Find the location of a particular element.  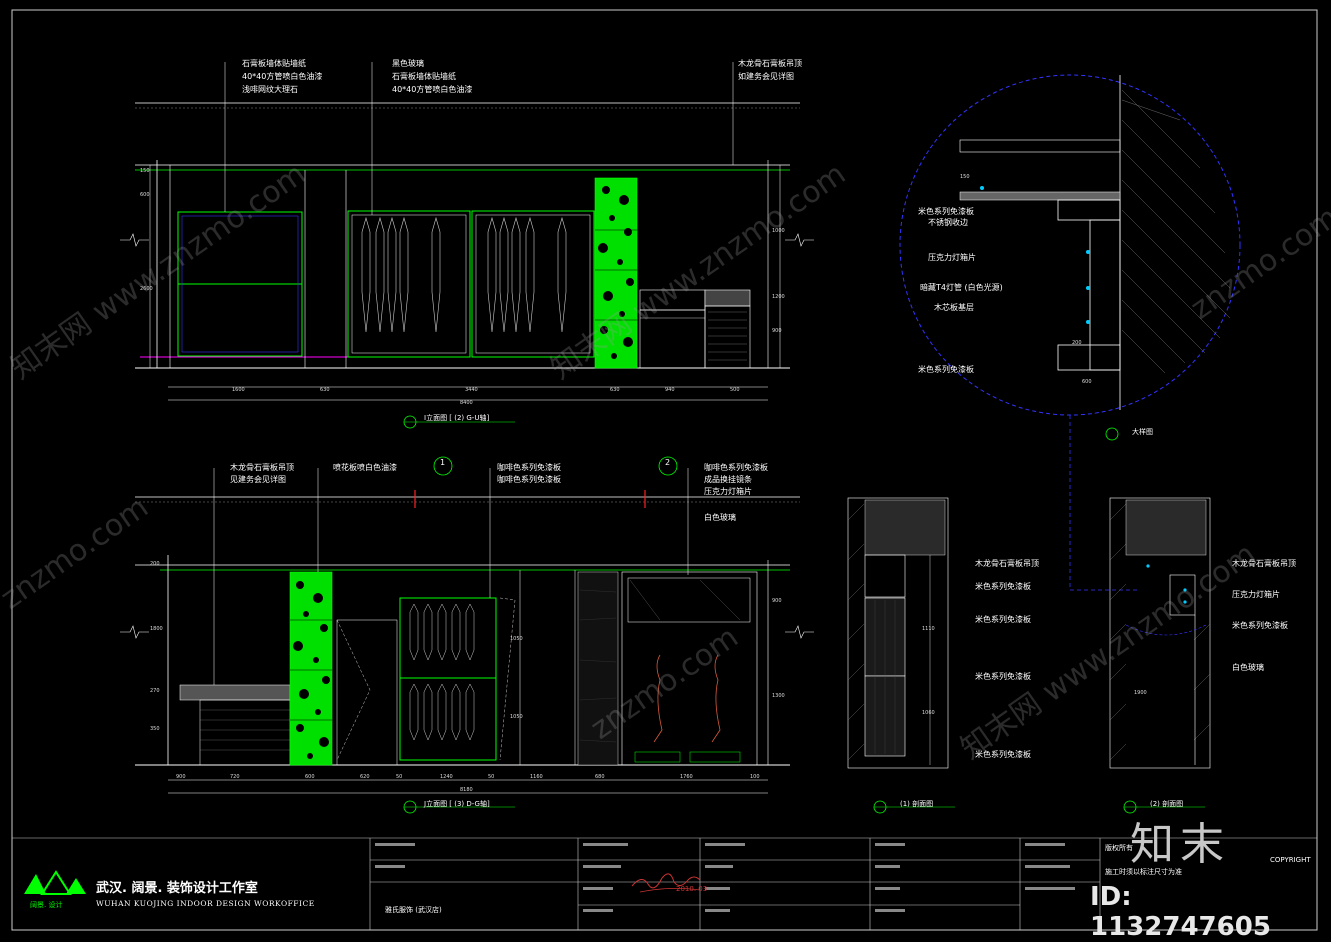

drawing-1-title: I立面图 [ (2) G-U轴] is located at coordinates (456, 417).